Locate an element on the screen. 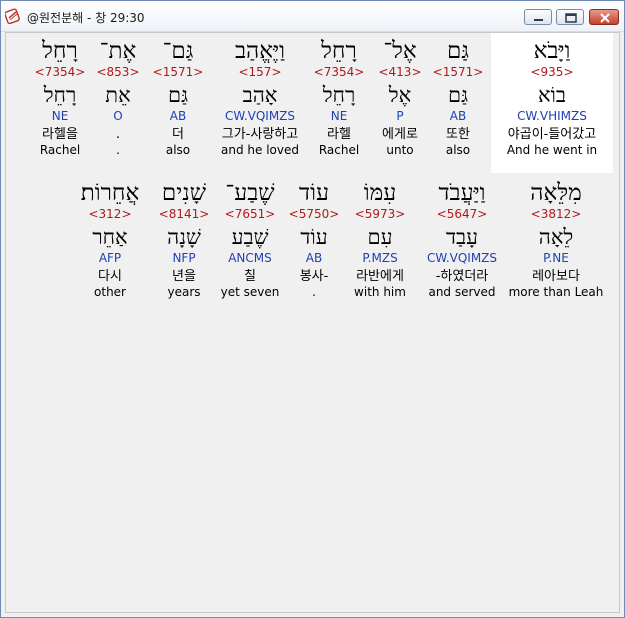 This screenshot has width=625, height=618. morphology-code: P is located at coordinates (400, 116).